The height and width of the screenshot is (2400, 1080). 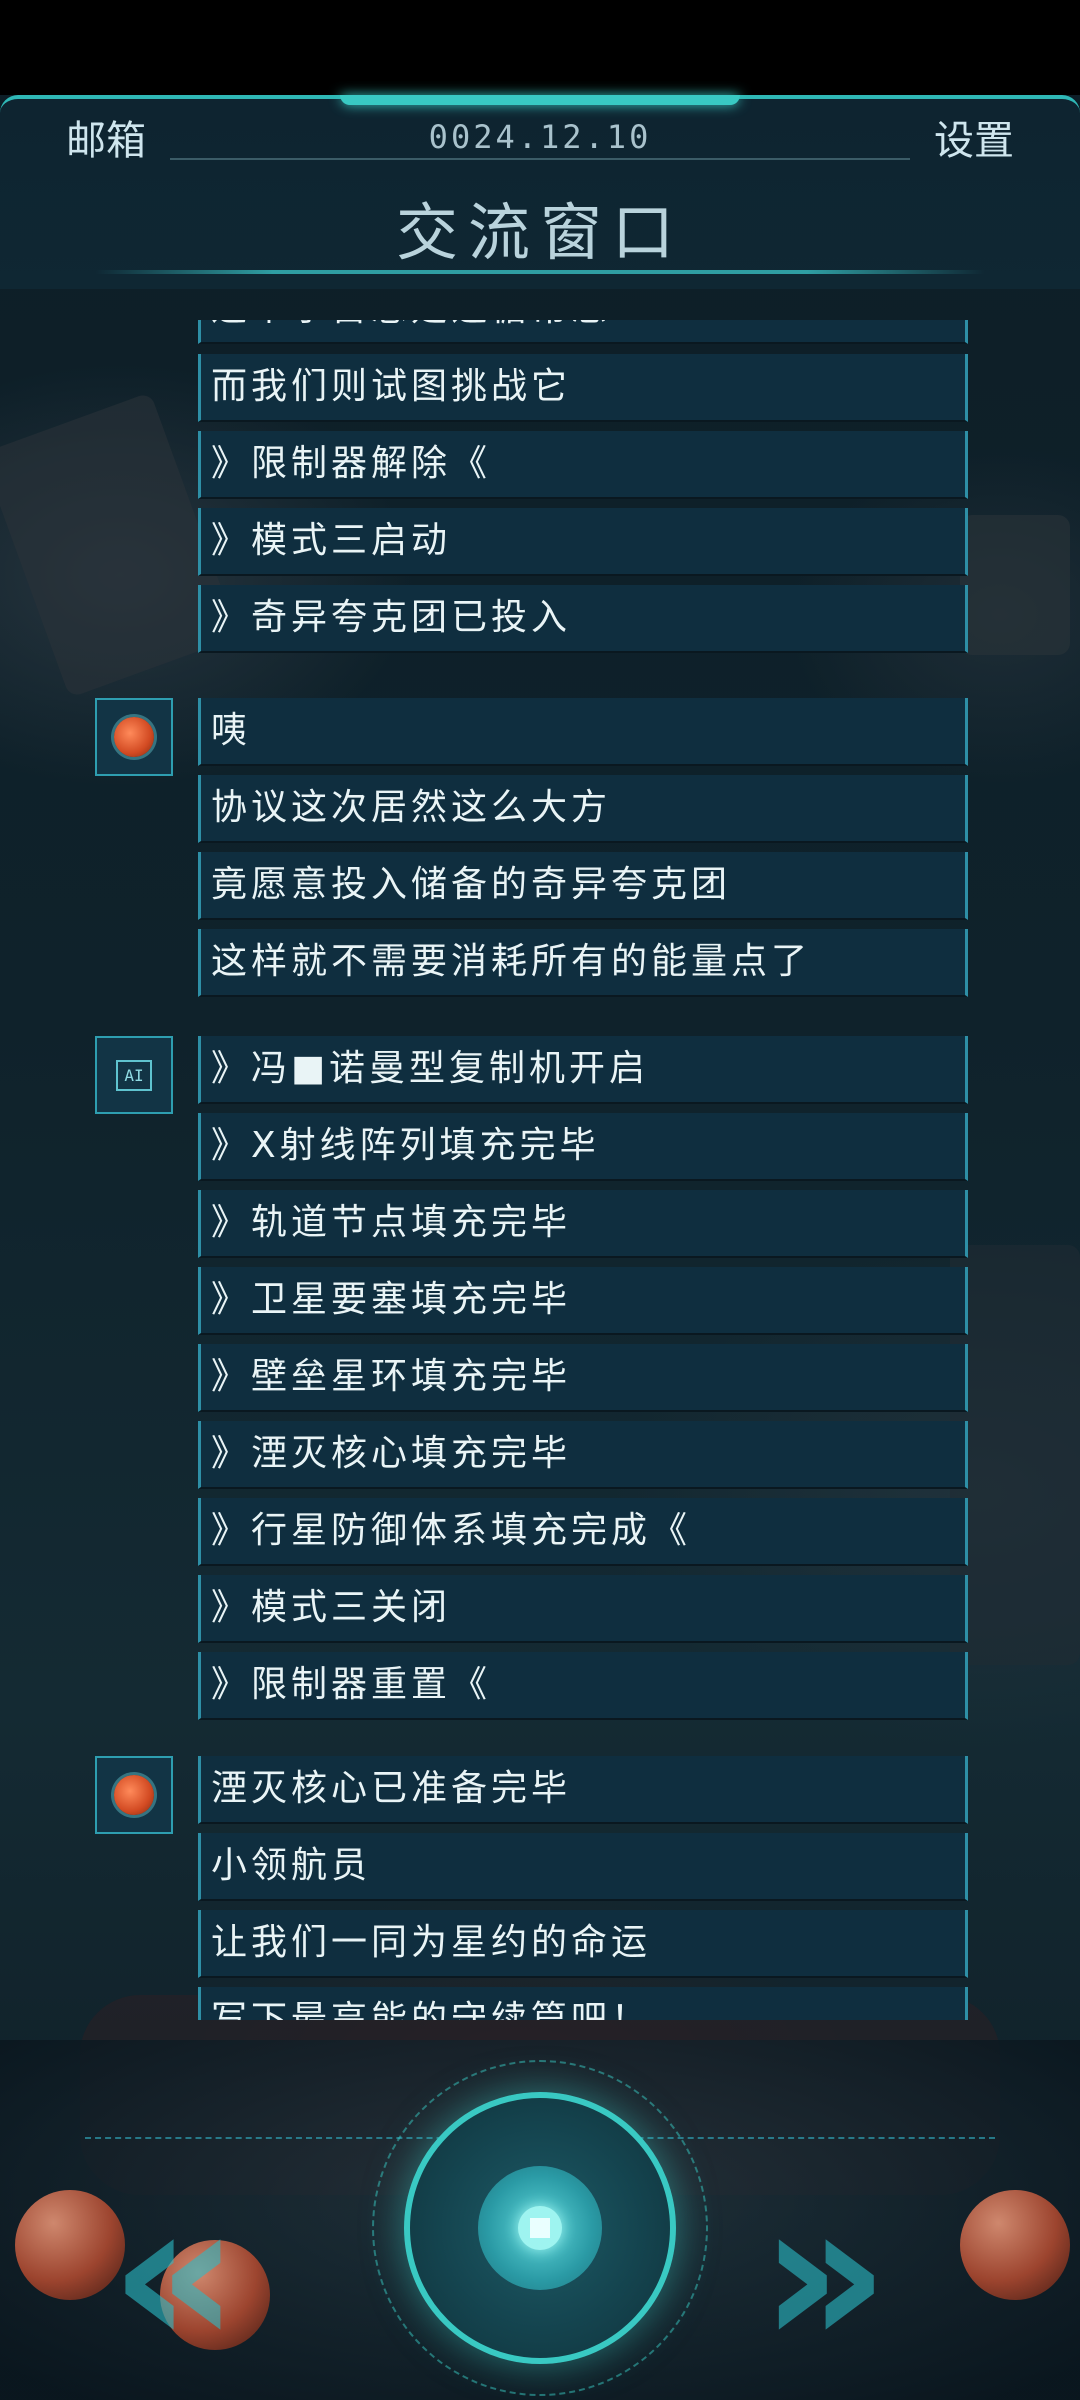 What do you see at coordinates (583, 388) in the screenshot?
I see `chat-message: 而我们则试图挑战它` at bounding box center [583, 388].